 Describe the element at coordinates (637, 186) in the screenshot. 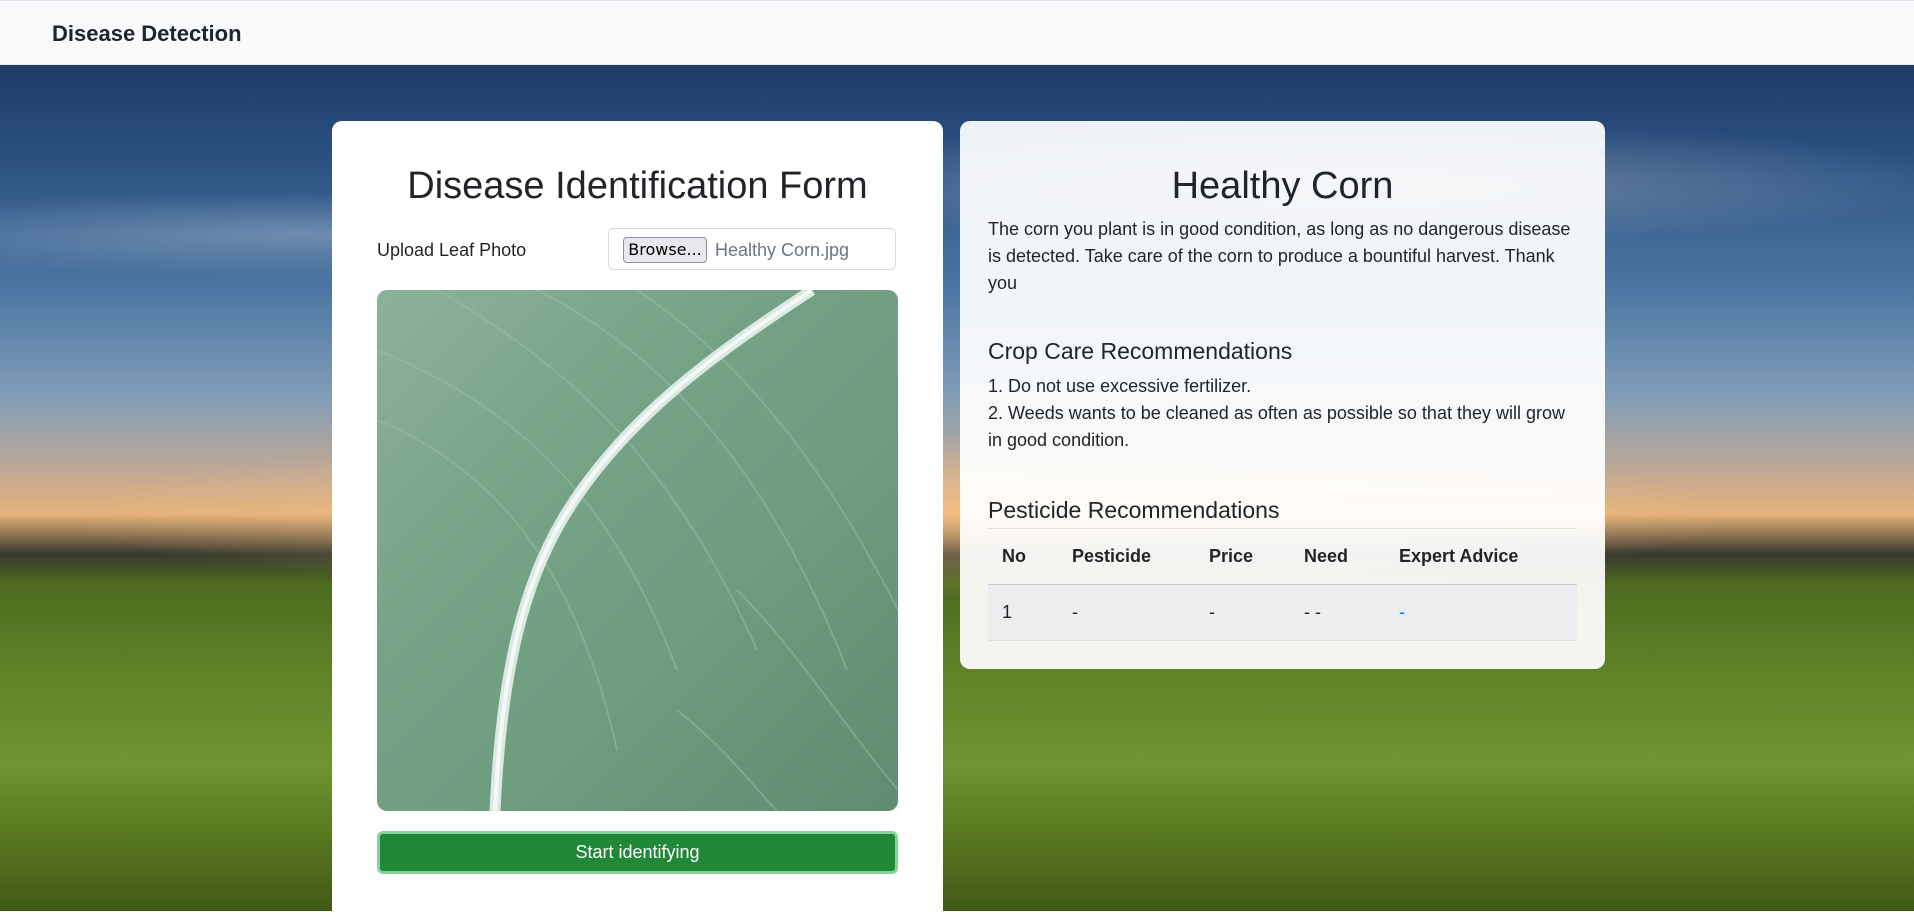

I see `form-title: Disease Identification Form` at that location.